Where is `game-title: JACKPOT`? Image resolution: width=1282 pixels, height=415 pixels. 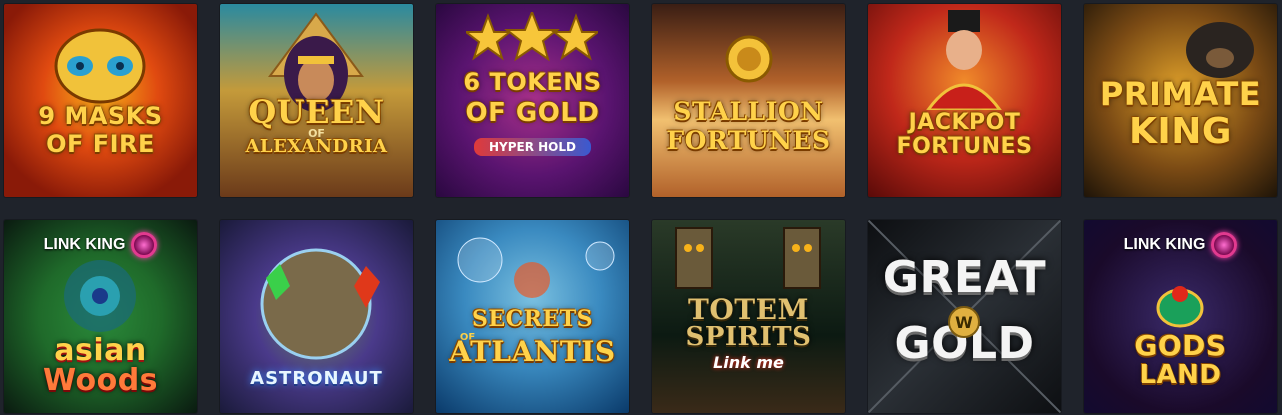
game-title: JACKPOT is located at coordinates (964, 122).